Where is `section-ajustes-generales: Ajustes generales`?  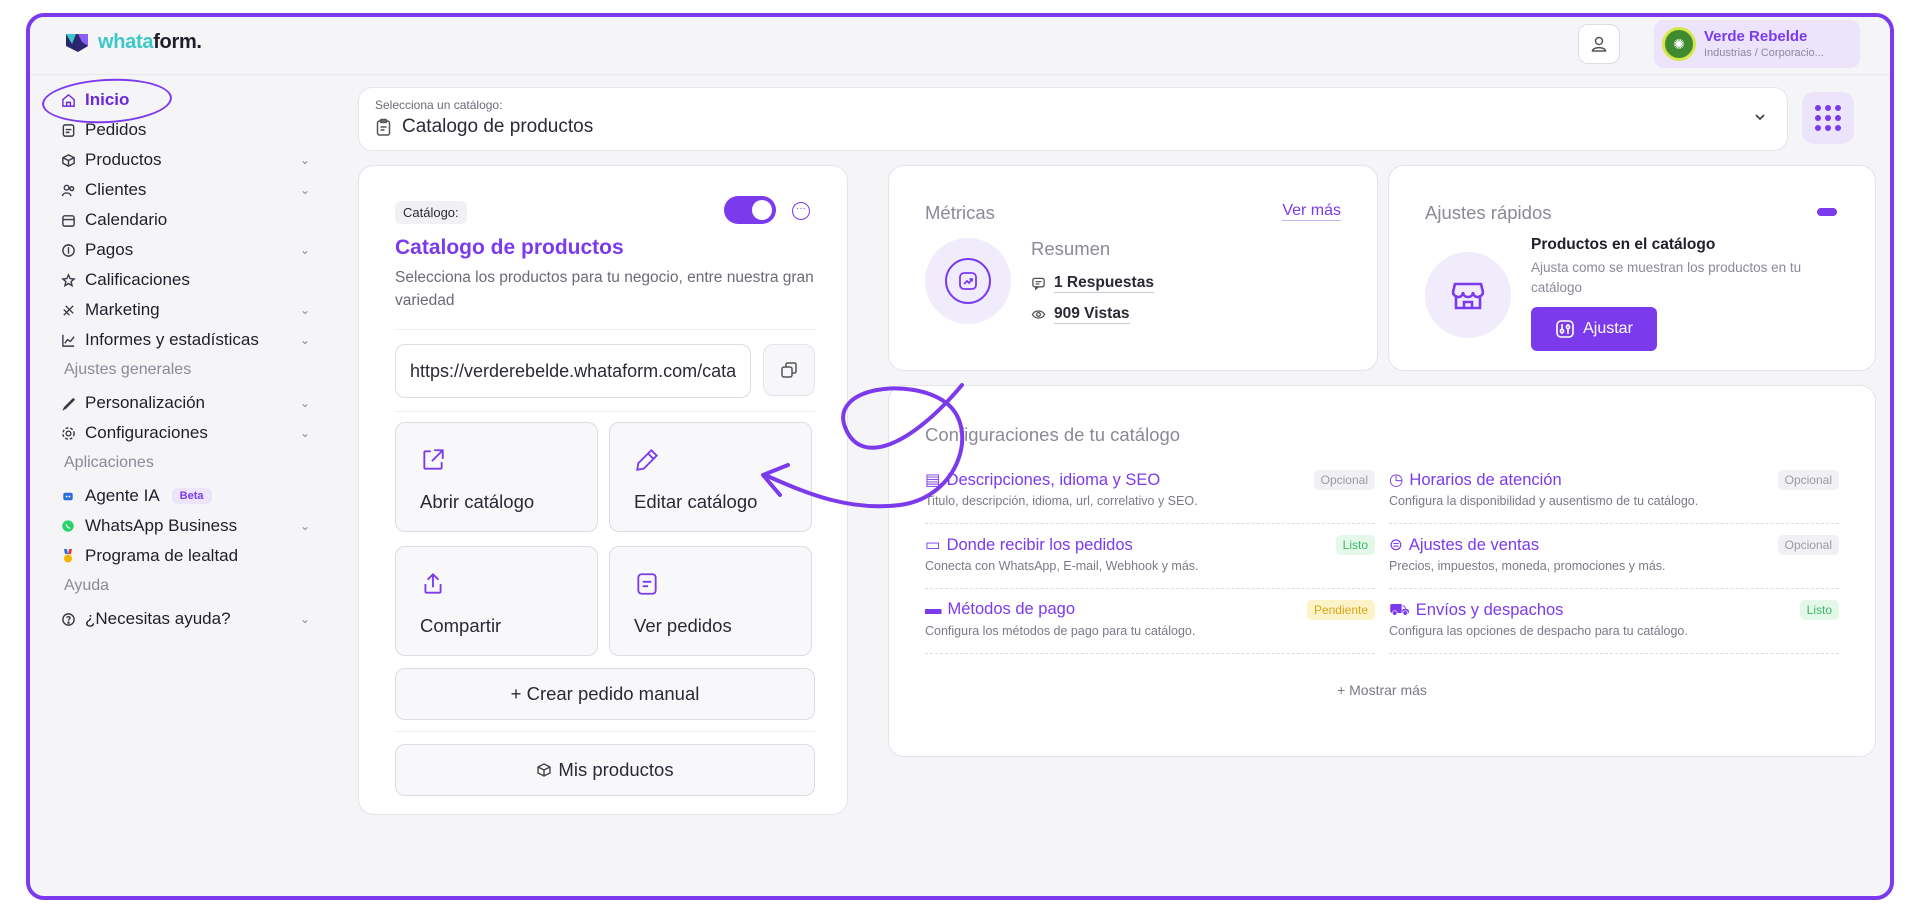
section-ajustes-generales: Ajustes generales is located at coordinates (128, 369).